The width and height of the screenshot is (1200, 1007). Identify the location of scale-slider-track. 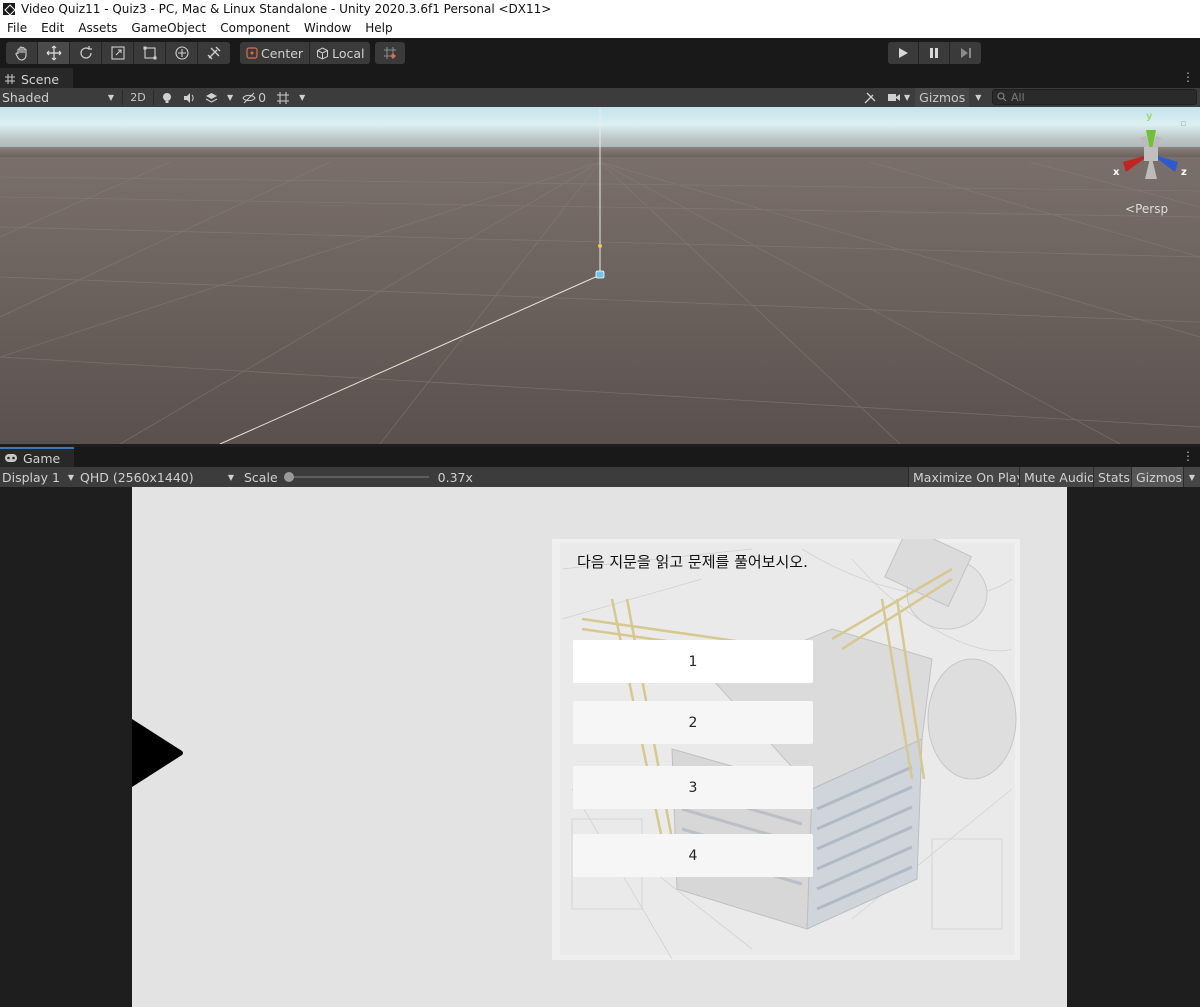
(356, 477).